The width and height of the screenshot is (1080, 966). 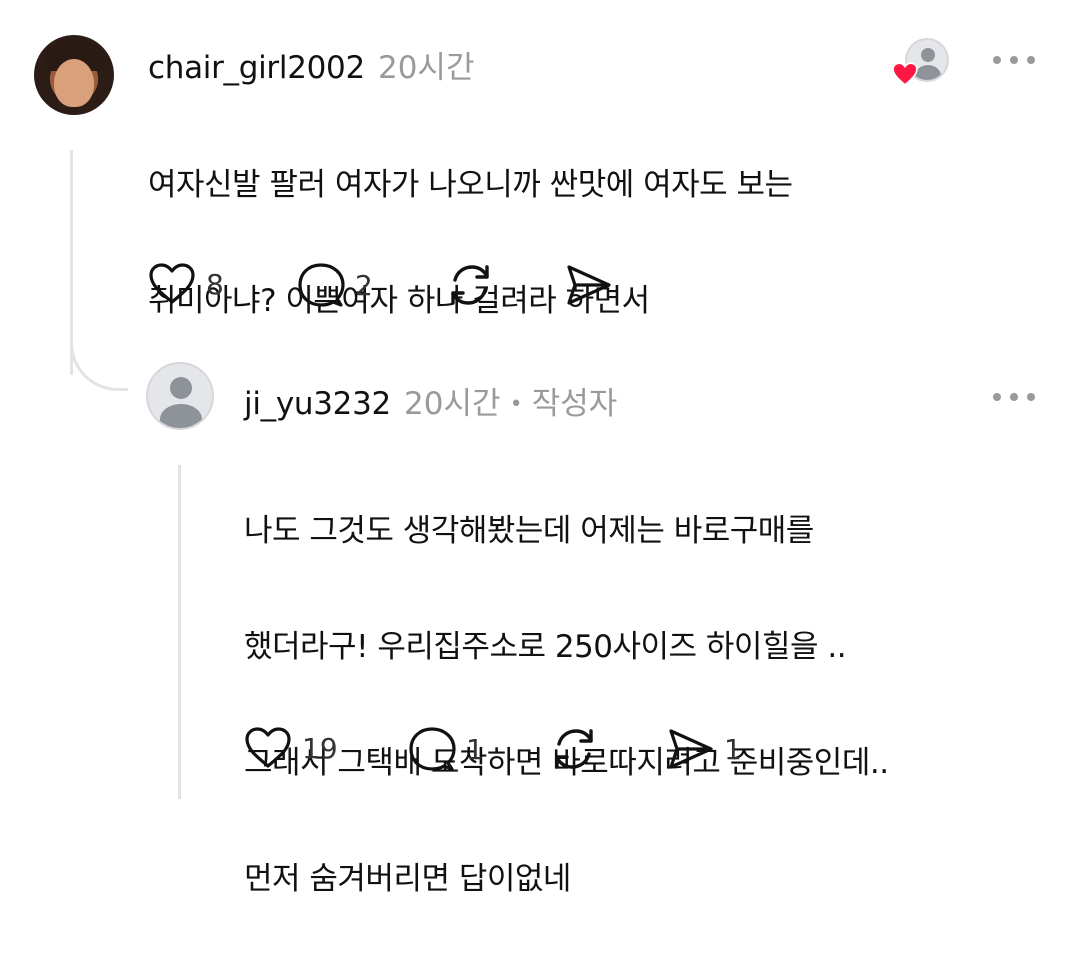 What do you see at coordinates (529, 531) in the screenshot?
I see `reply-text-line: 나도 그것도 생각해봤는데 어제는 바로구매를` at bounding box center [529, 531].